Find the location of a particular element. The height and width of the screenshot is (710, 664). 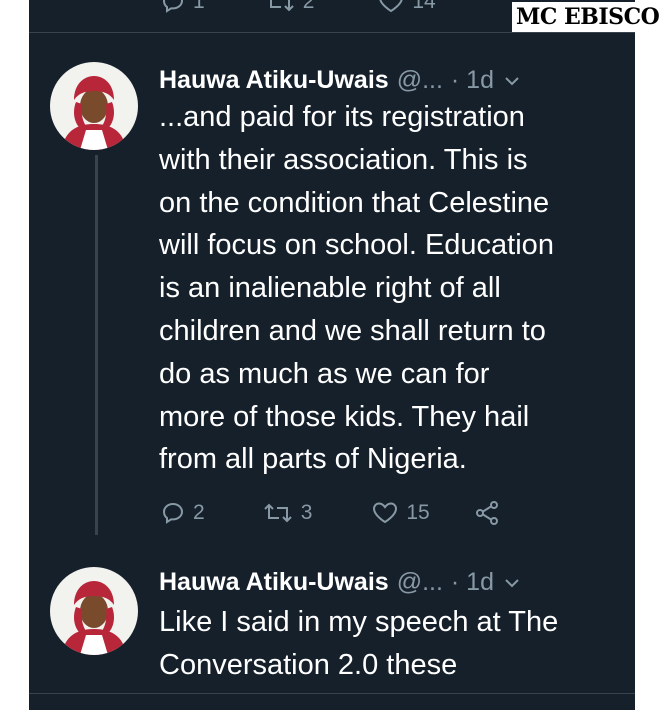

tweet-line: is an inalienable right of all is located at coordinates (330, 288).